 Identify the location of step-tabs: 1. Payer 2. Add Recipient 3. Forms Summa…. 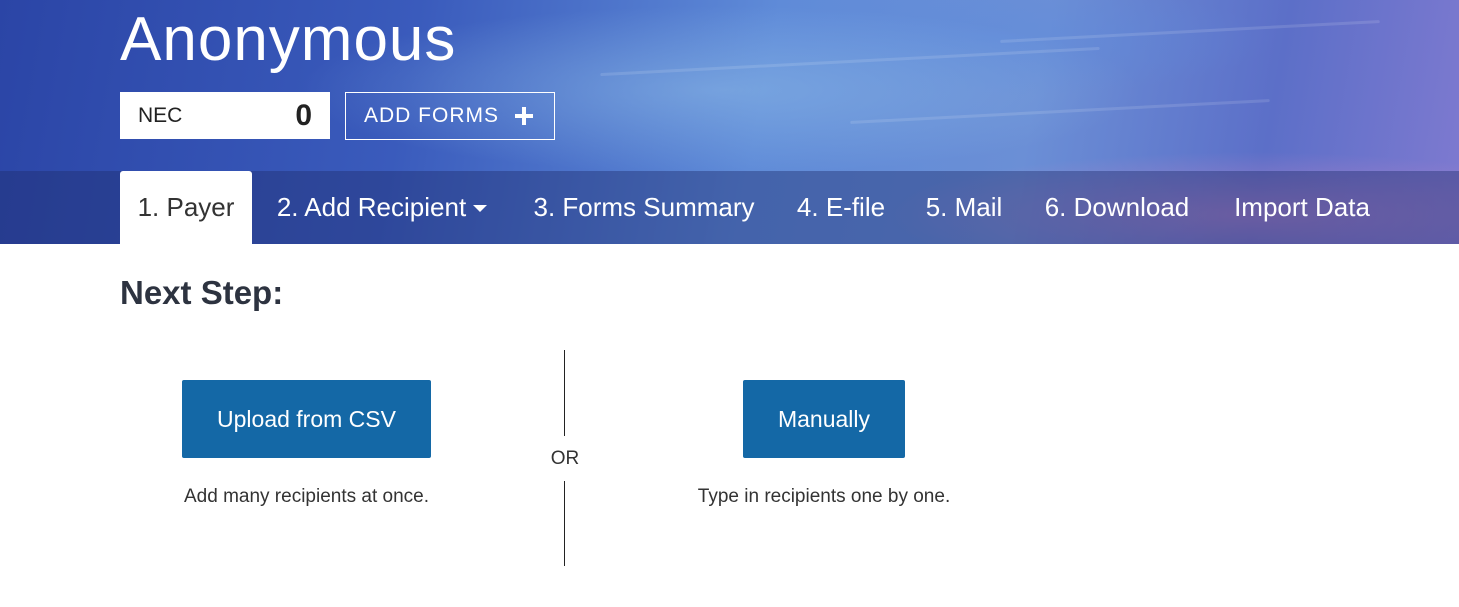
(729, 207).